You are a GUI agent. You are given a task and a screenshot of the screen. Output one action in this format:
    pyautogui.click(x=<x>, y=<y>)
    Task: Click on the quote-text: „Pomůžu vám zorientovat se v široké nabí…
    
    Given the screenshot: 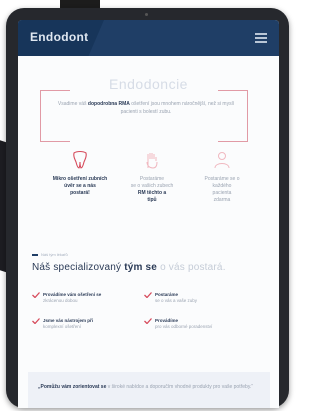 What is the action you would take?
    pyautogui.click(x=146, y=387)
    